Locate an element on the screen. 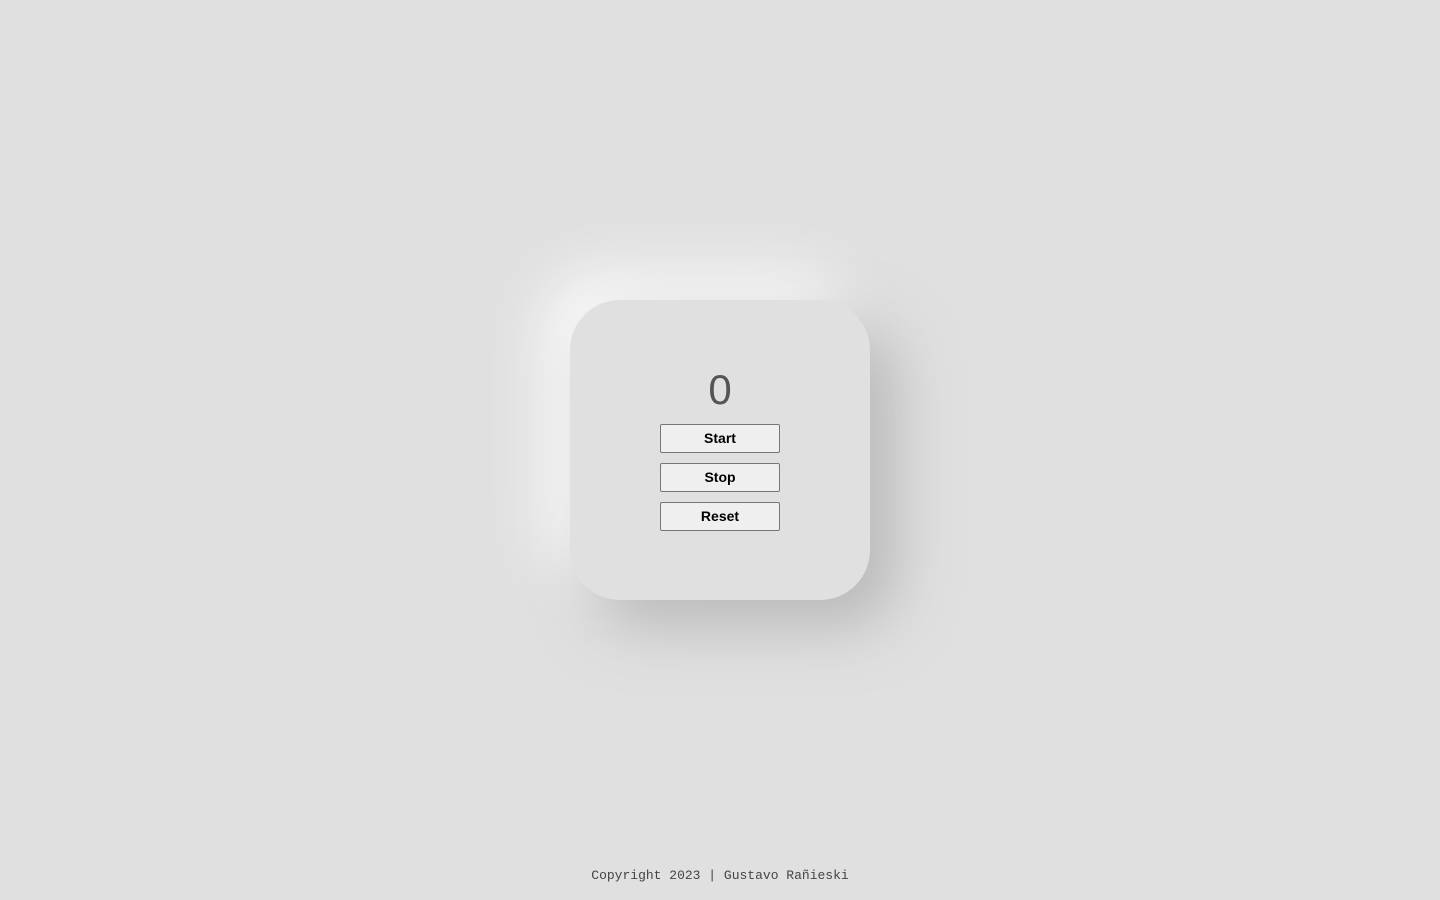 The image size is (1440, 900). start-button: Start is located at coordinates (720, 438).